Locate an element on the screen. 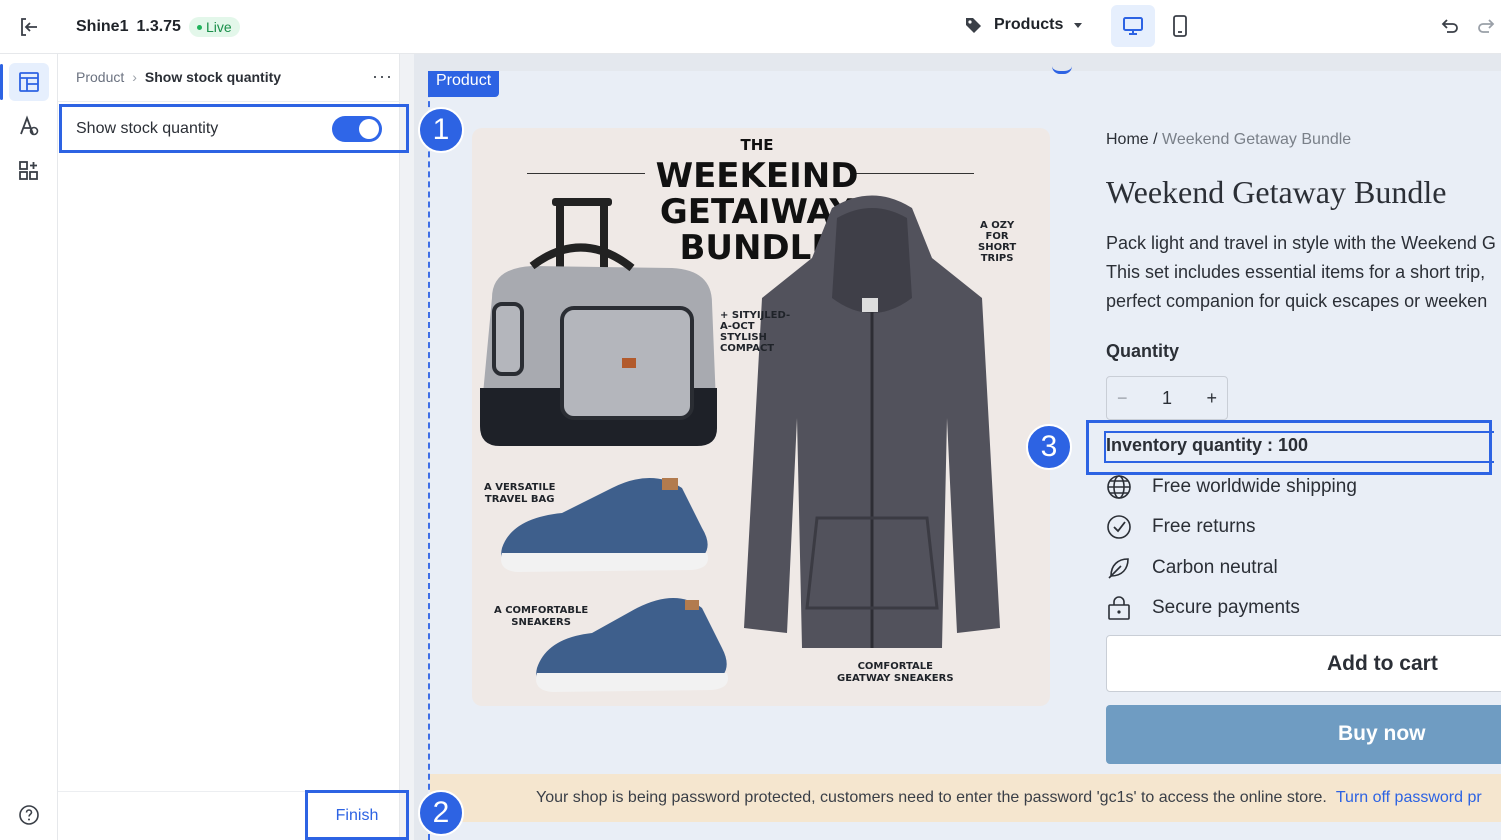 The image size is (1501, 840). buy-now-button: Buy now is located at coordinates (1303, 734).